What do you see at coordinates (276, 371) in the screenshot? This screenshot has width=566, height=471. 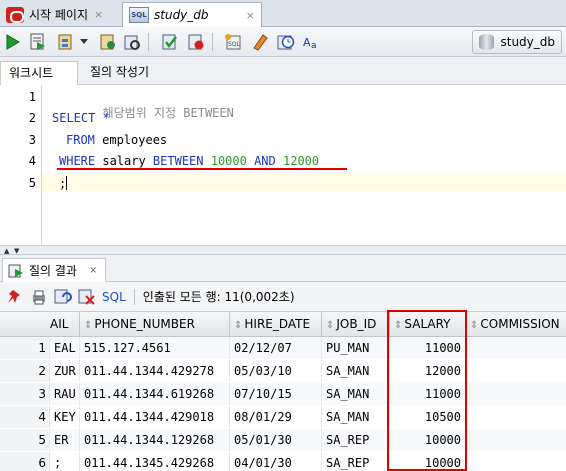 I see `hire-date-cell: 05/03/10` at bounding box center [276, 371].